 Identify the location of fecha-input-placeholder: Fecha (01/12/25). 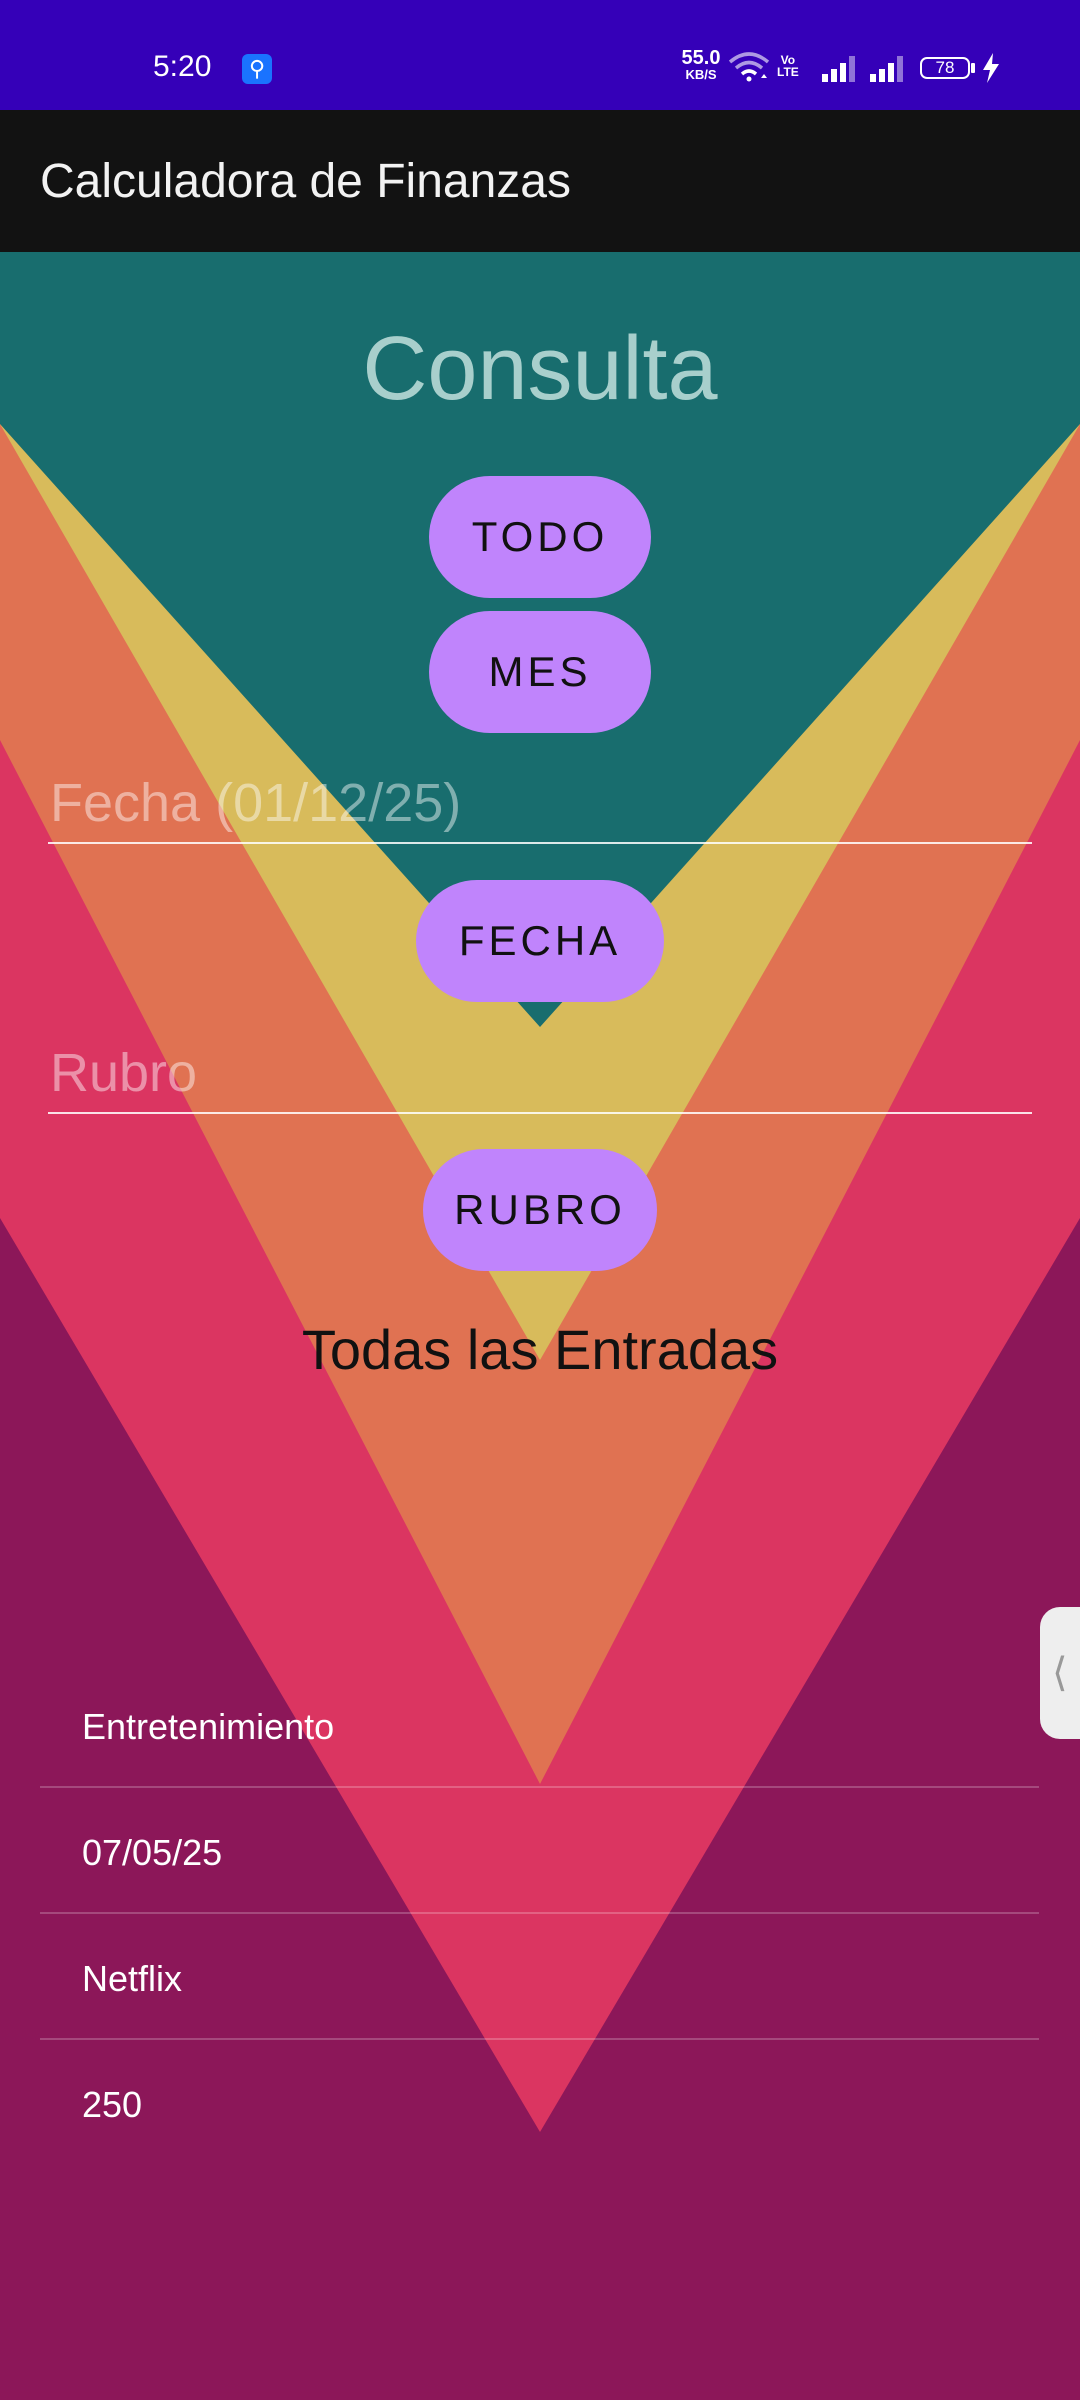
(256, 803).